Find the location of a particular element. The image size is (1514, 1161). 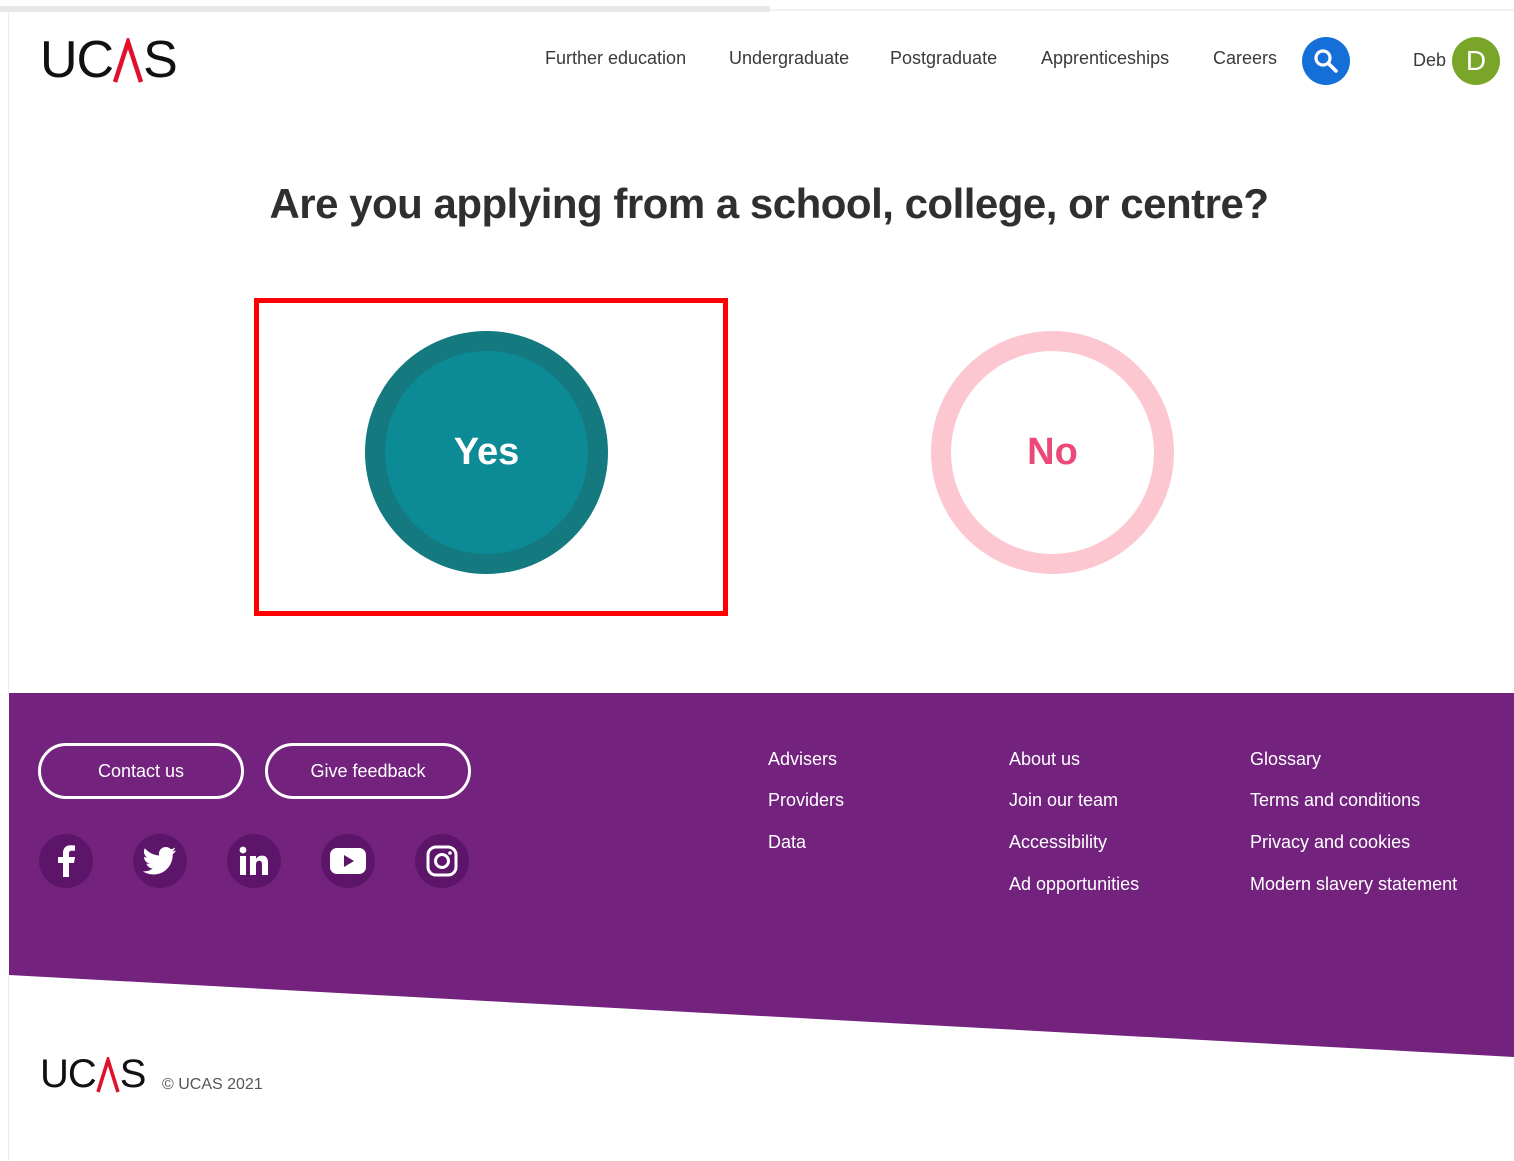

twitter-icon is located at coordinates (159, 861).